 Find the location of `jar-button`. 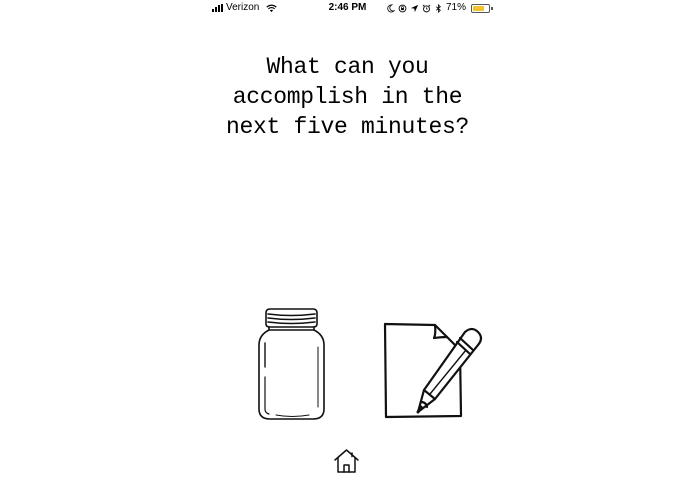

jar-button is located at coordinates (291, 364).